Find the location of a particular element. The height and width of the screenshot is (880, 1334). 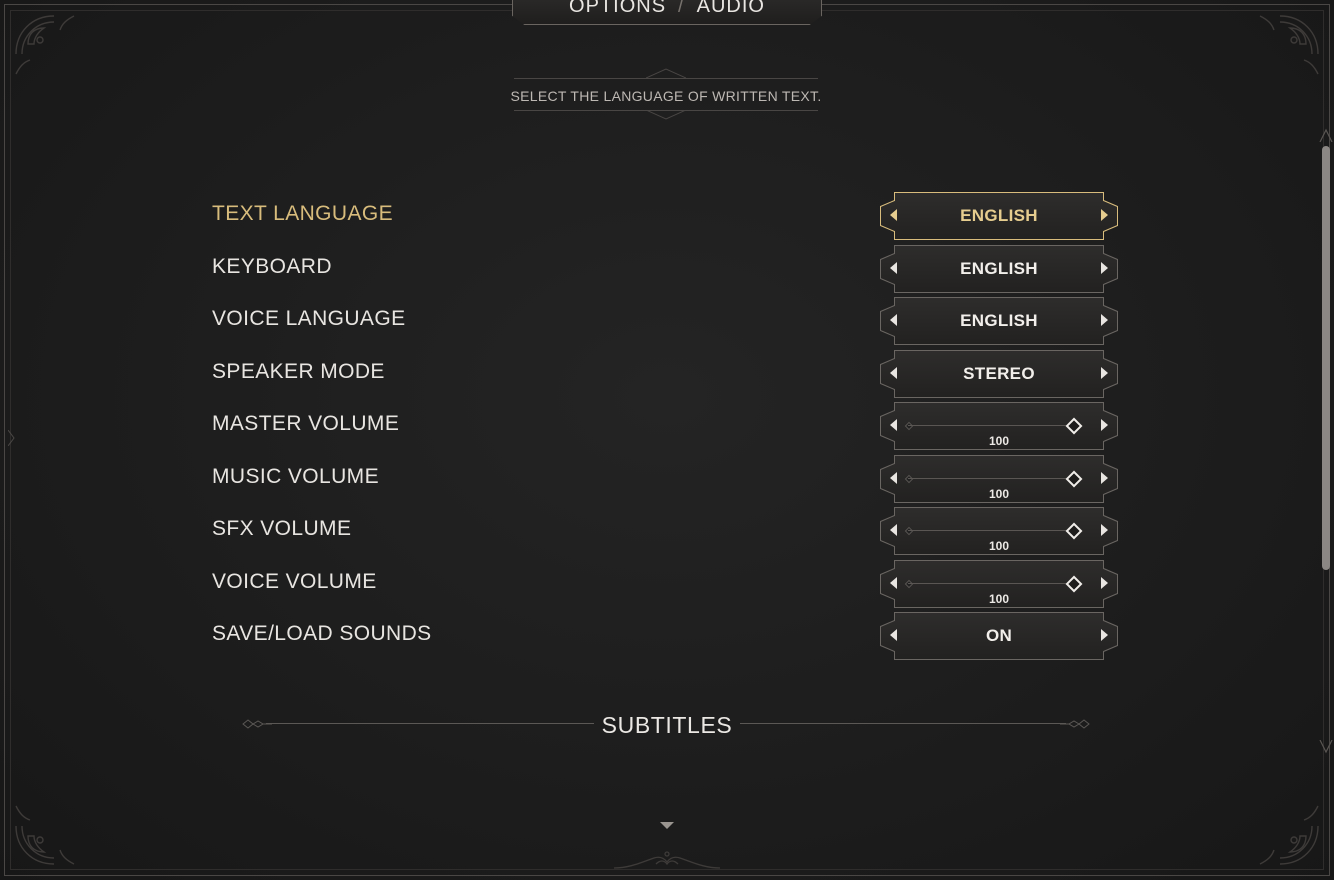

header-tab: OPTIONS / AUDIO is located at coordinates (667, 12).